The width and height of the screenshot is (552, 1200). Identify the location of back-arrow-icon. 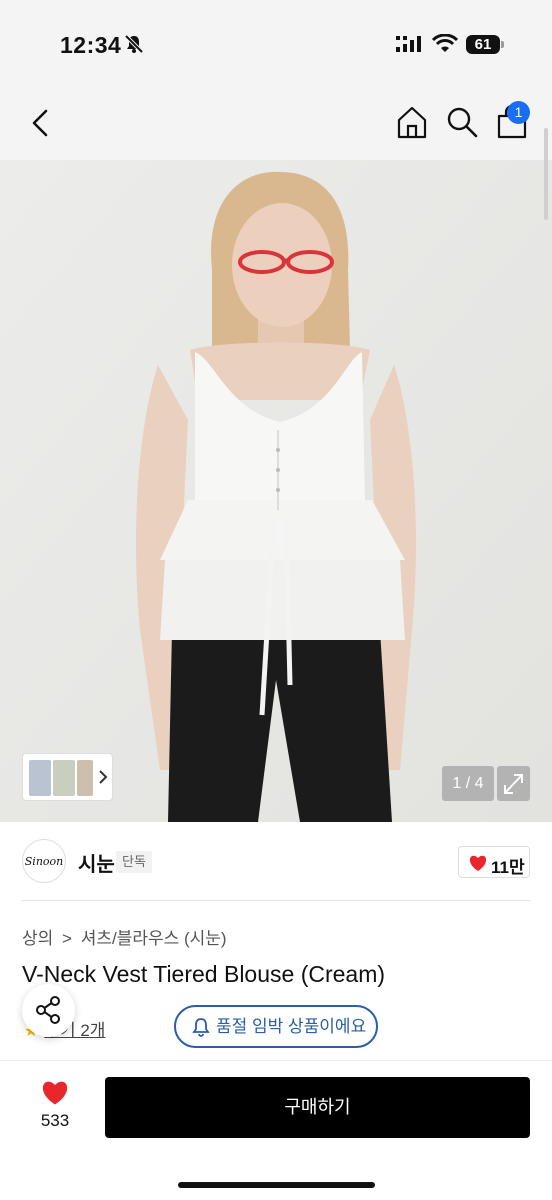
(41, 123).